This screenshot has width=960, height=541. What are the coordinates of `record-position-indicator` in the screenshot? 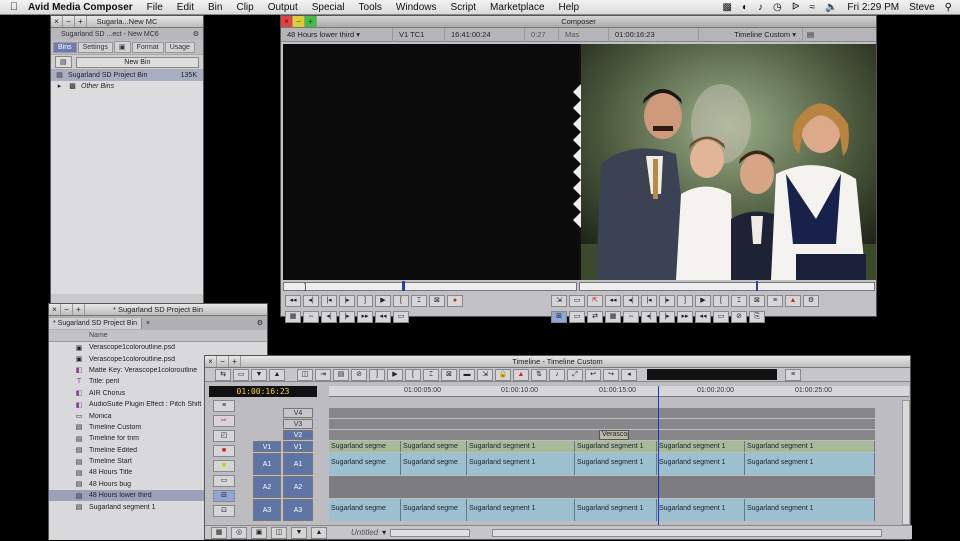 It's located at (757, 286).